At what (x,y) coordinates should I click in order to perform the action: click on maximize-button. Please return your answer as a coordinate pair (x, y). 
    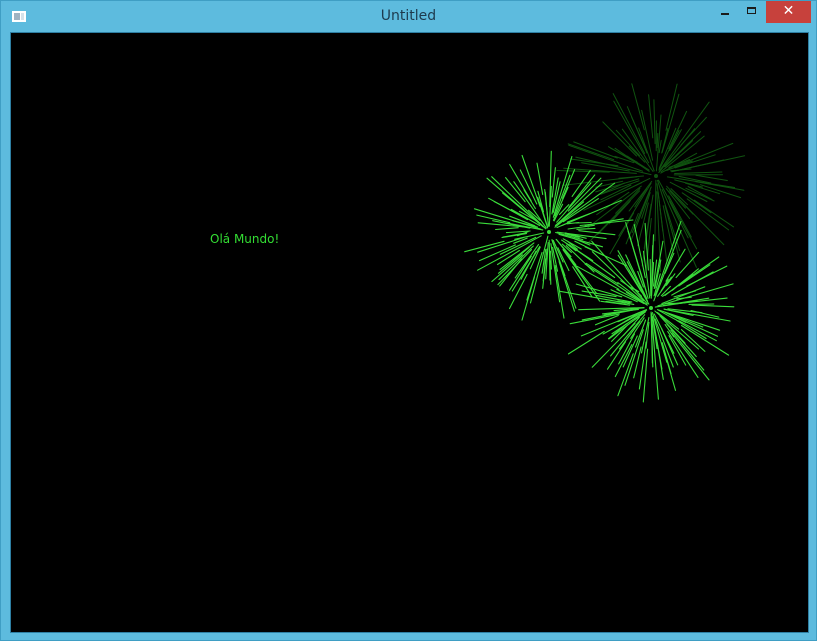
    Looking at the image, I should click on (752, 12).